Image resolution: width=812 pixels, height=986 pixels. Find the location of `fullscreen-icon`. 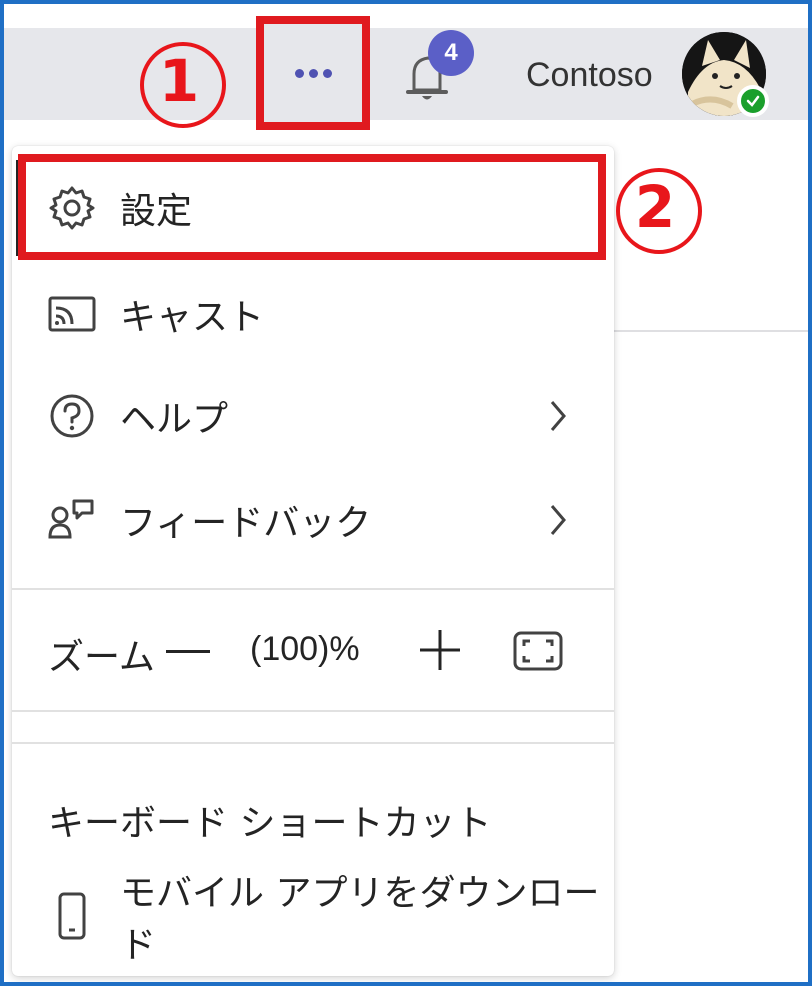

fullscreen-icon is located at coordinates (538, 651).